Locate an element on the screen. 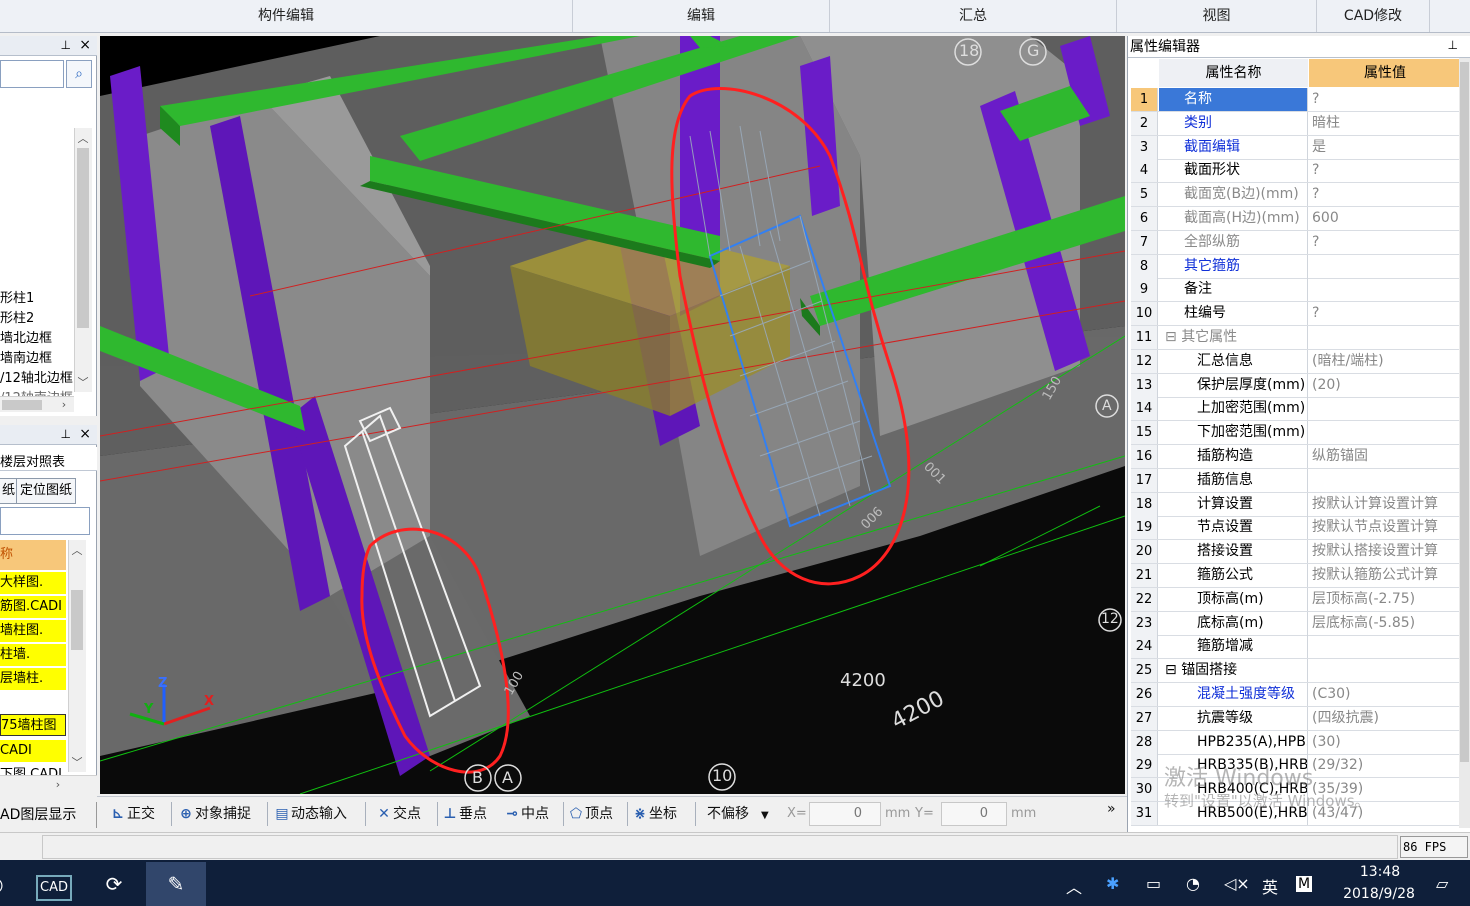  tree-item: 墙北边框 is located at coordinates (26, 336).